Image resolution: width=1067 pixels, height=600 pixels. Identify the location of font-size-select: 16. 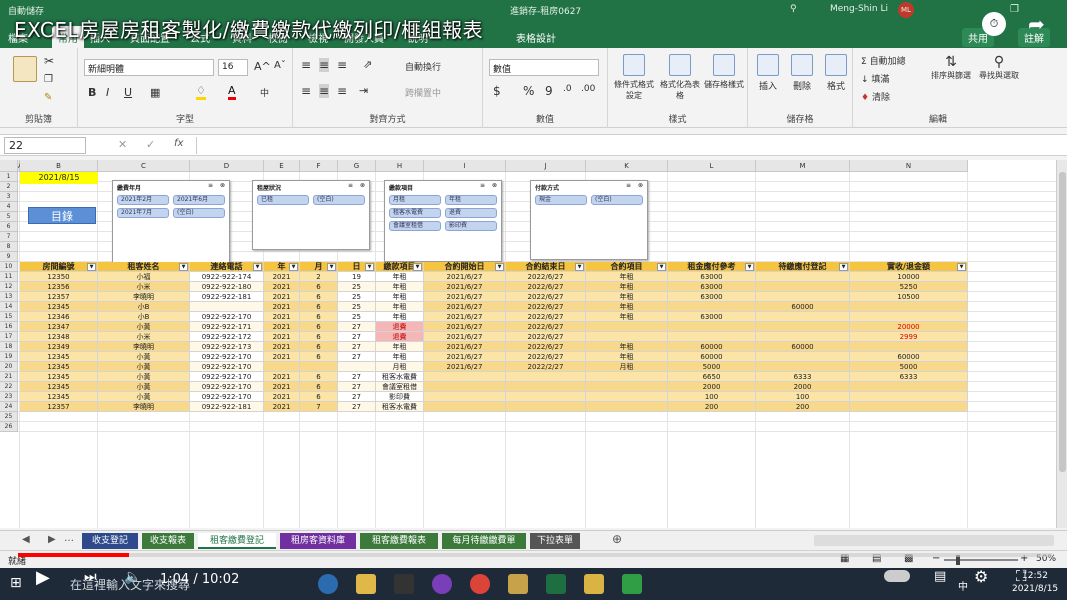
(233, 67).